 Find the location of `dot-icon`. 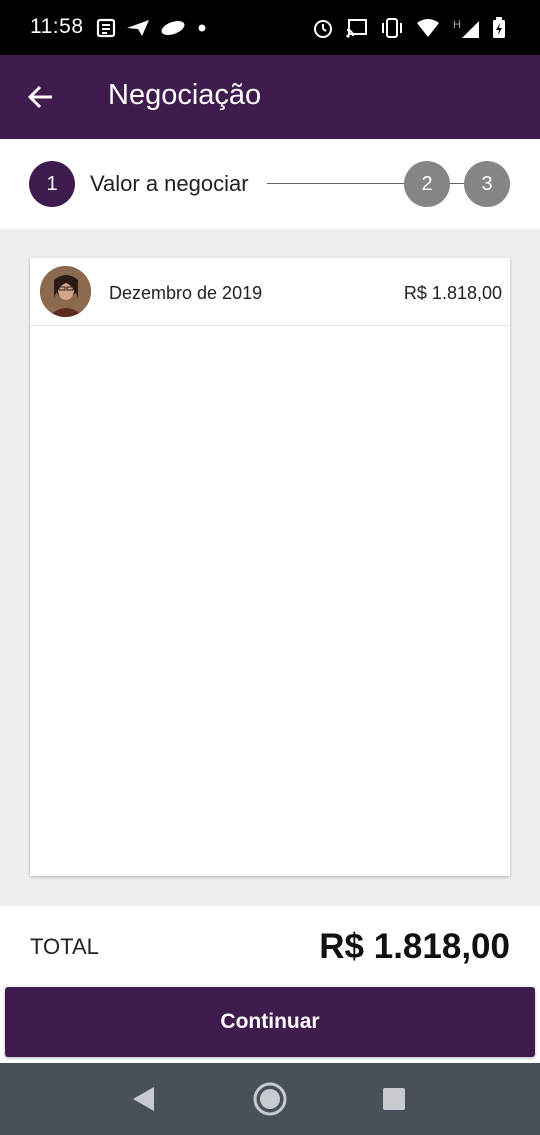

dot-icon is located at coordinates (202, 28).